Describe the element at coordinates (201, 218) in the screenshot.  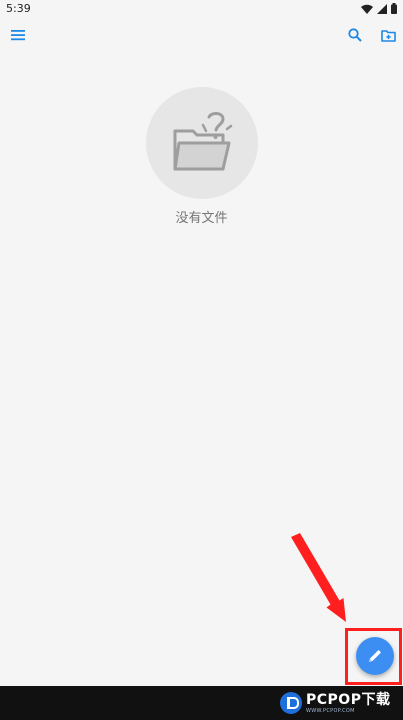
I see `empty-state-message: 没有文件` at that location.